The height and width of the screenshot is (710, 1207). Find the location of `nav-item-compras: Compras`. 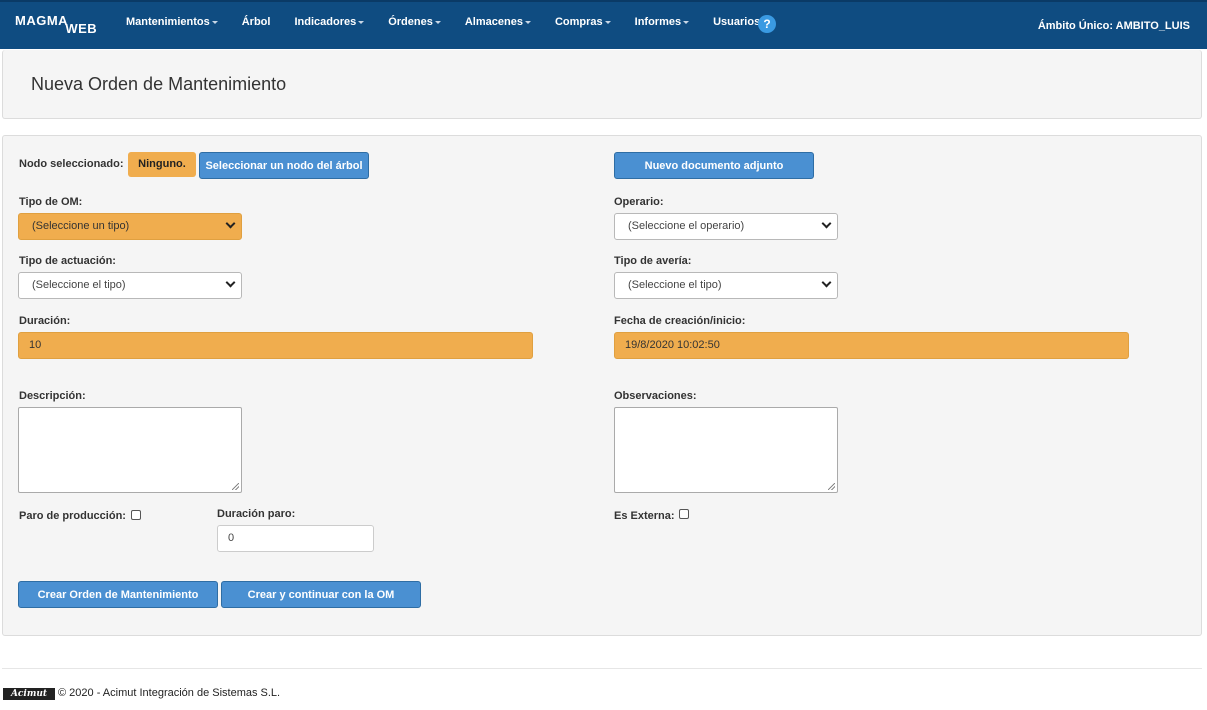

nav-item-compras: Compras is located at coordinates (583, 22).